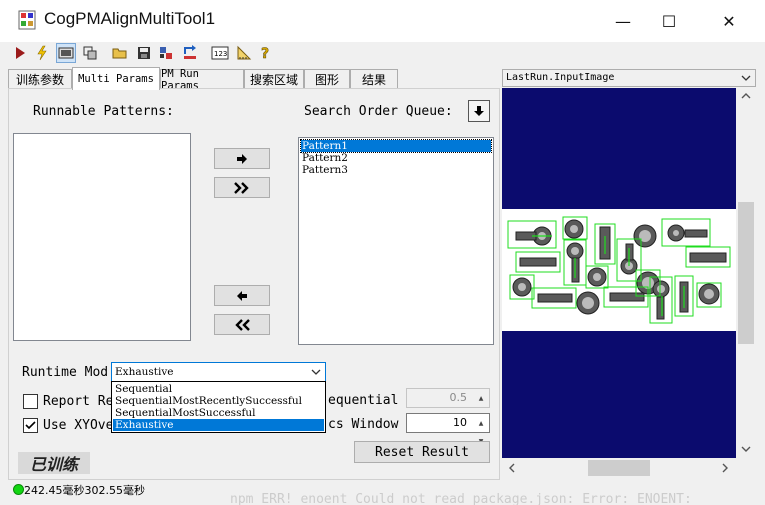 This screenshot has width=765, height=505. I want to click on tab-train-params: 训练参数, so click(40, 79).